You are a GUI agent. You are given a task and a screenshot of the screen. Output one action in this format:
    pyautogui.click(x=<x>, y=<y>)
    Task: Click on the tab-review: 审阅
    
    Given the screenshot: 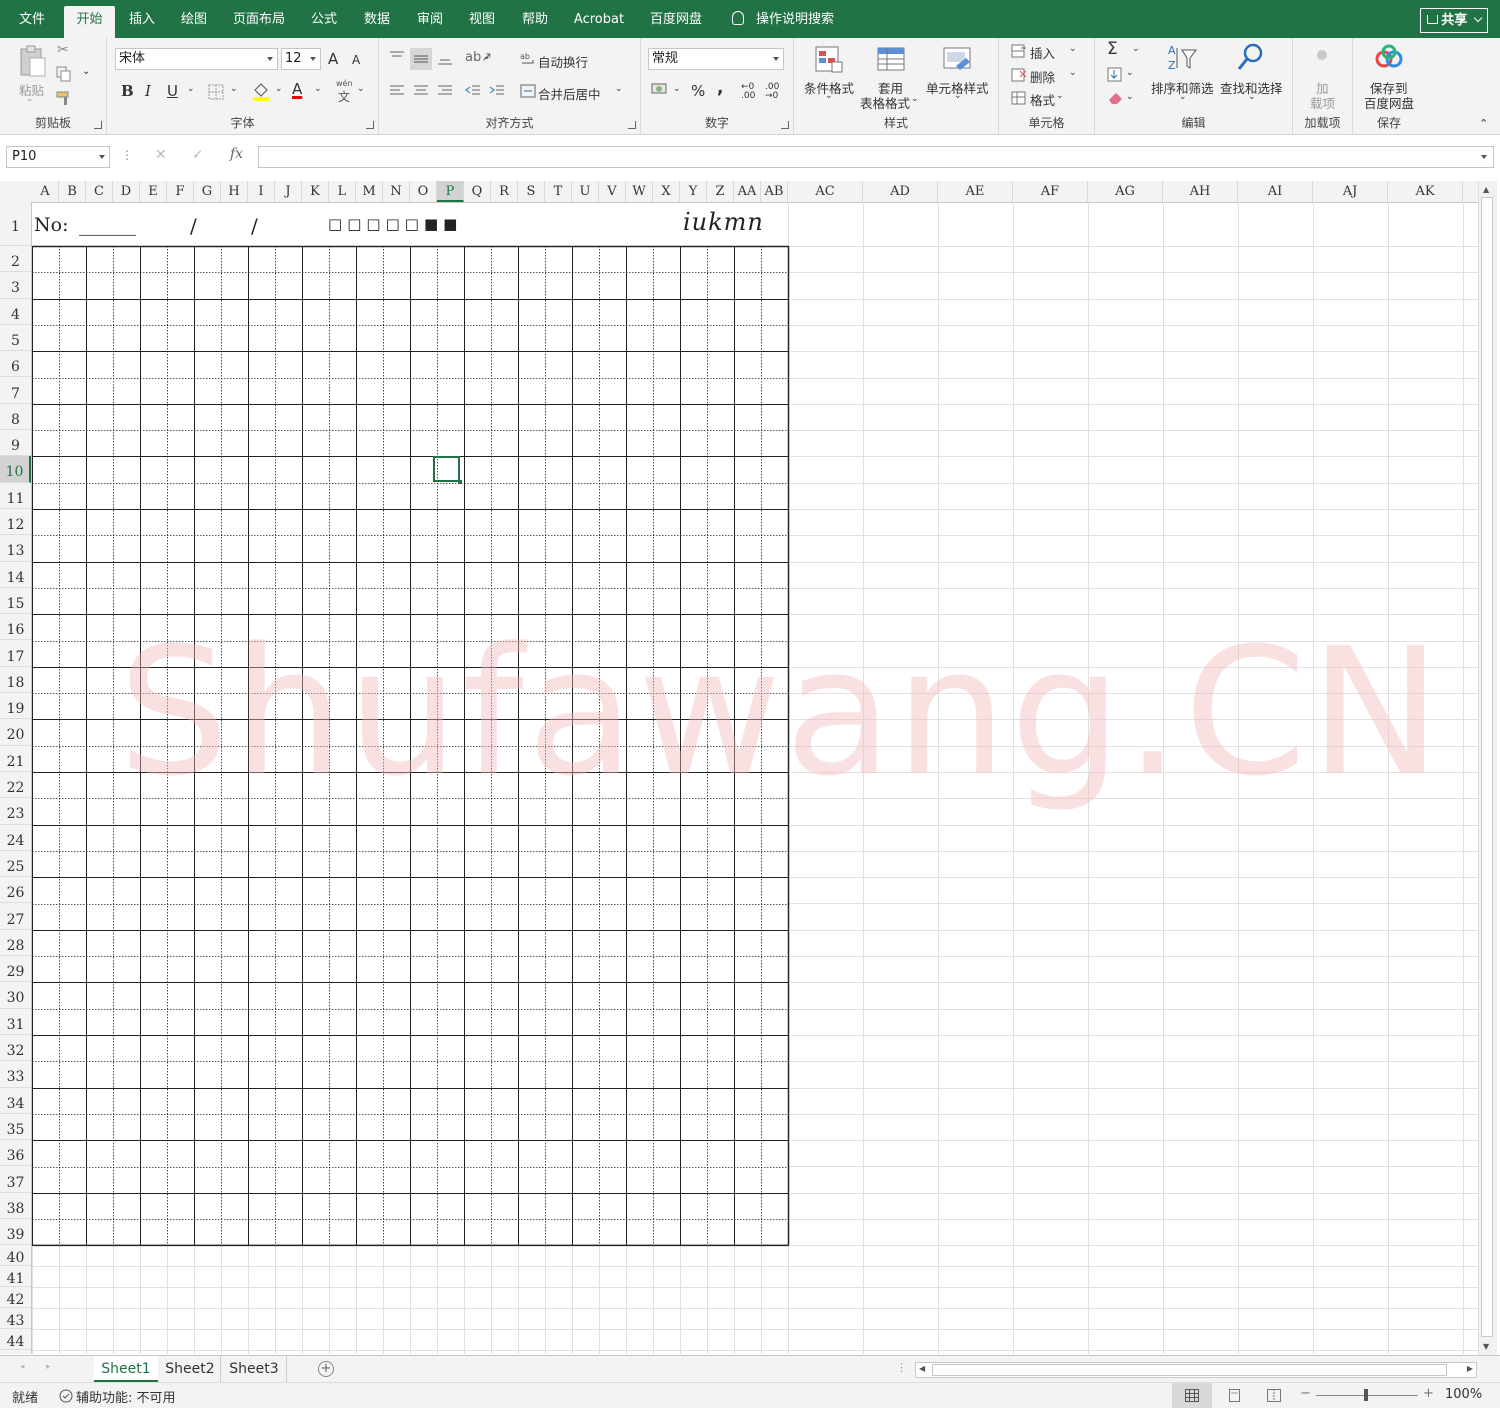 What is the action you would take?
    pyautogui.click(x=430, y=19)
    